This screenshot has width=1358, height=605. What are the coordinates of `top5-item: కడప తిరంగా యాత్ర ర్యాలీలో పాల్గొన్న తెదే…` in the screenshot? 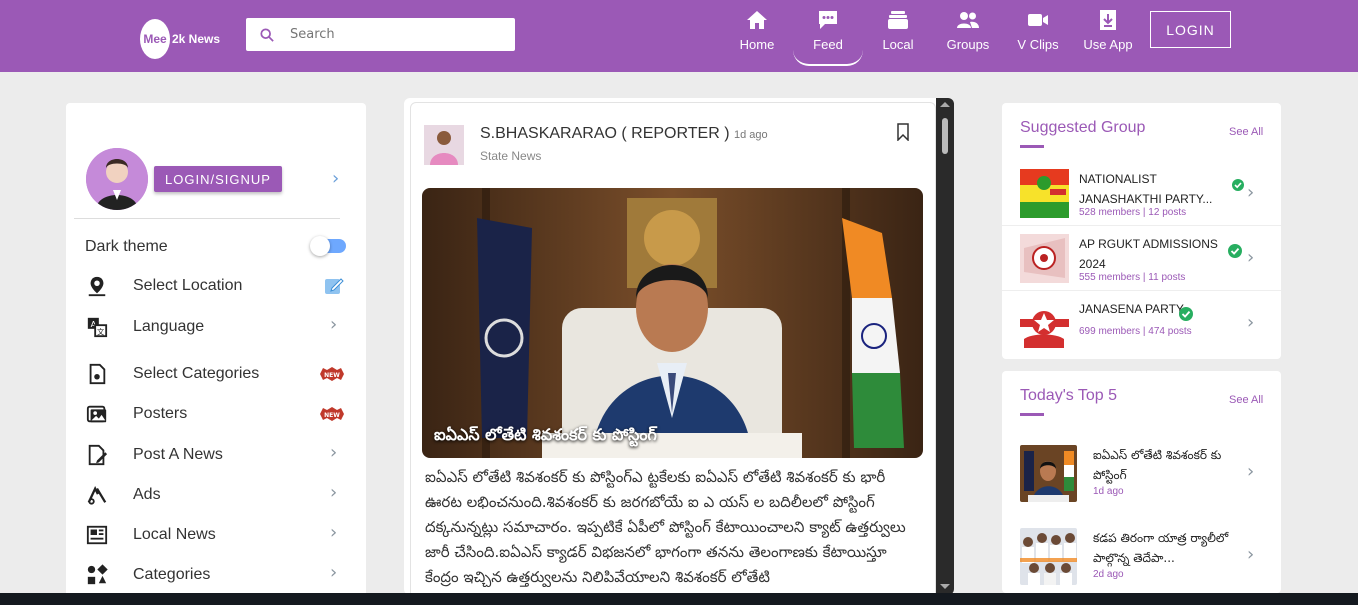 It's located at (1141, 563).